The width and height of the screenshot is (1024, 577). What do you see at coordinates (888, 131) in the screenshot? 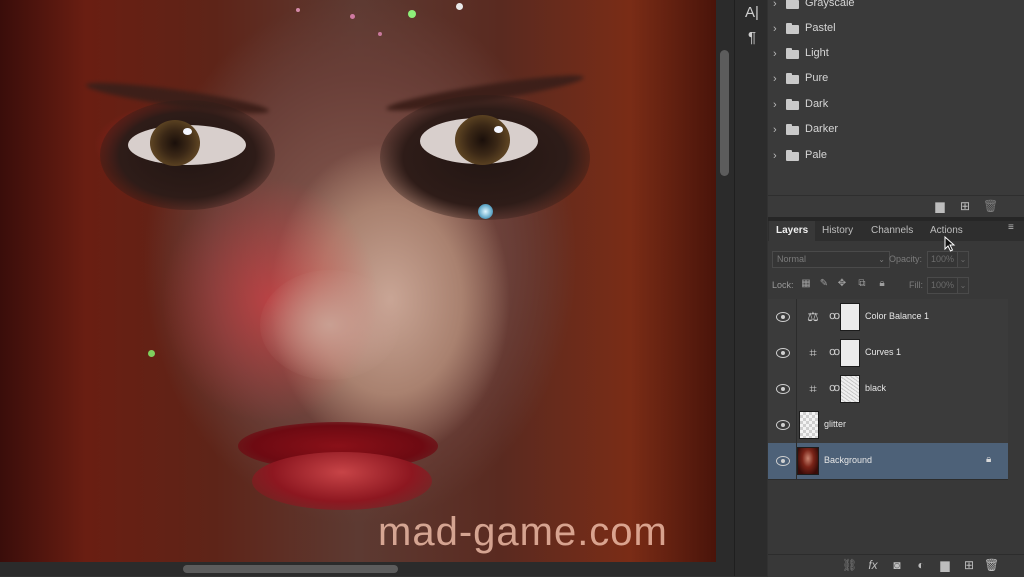
I see `swatch-group-darker: › Darker` at bounding box center [888, 131].